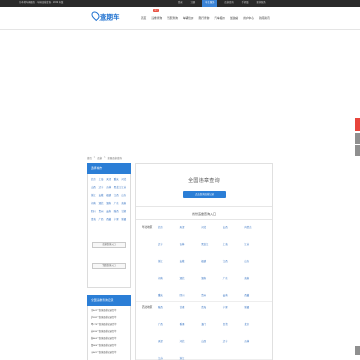 The image size is (360, 360). I want to click on province-link: 山东, so click(255, 261).